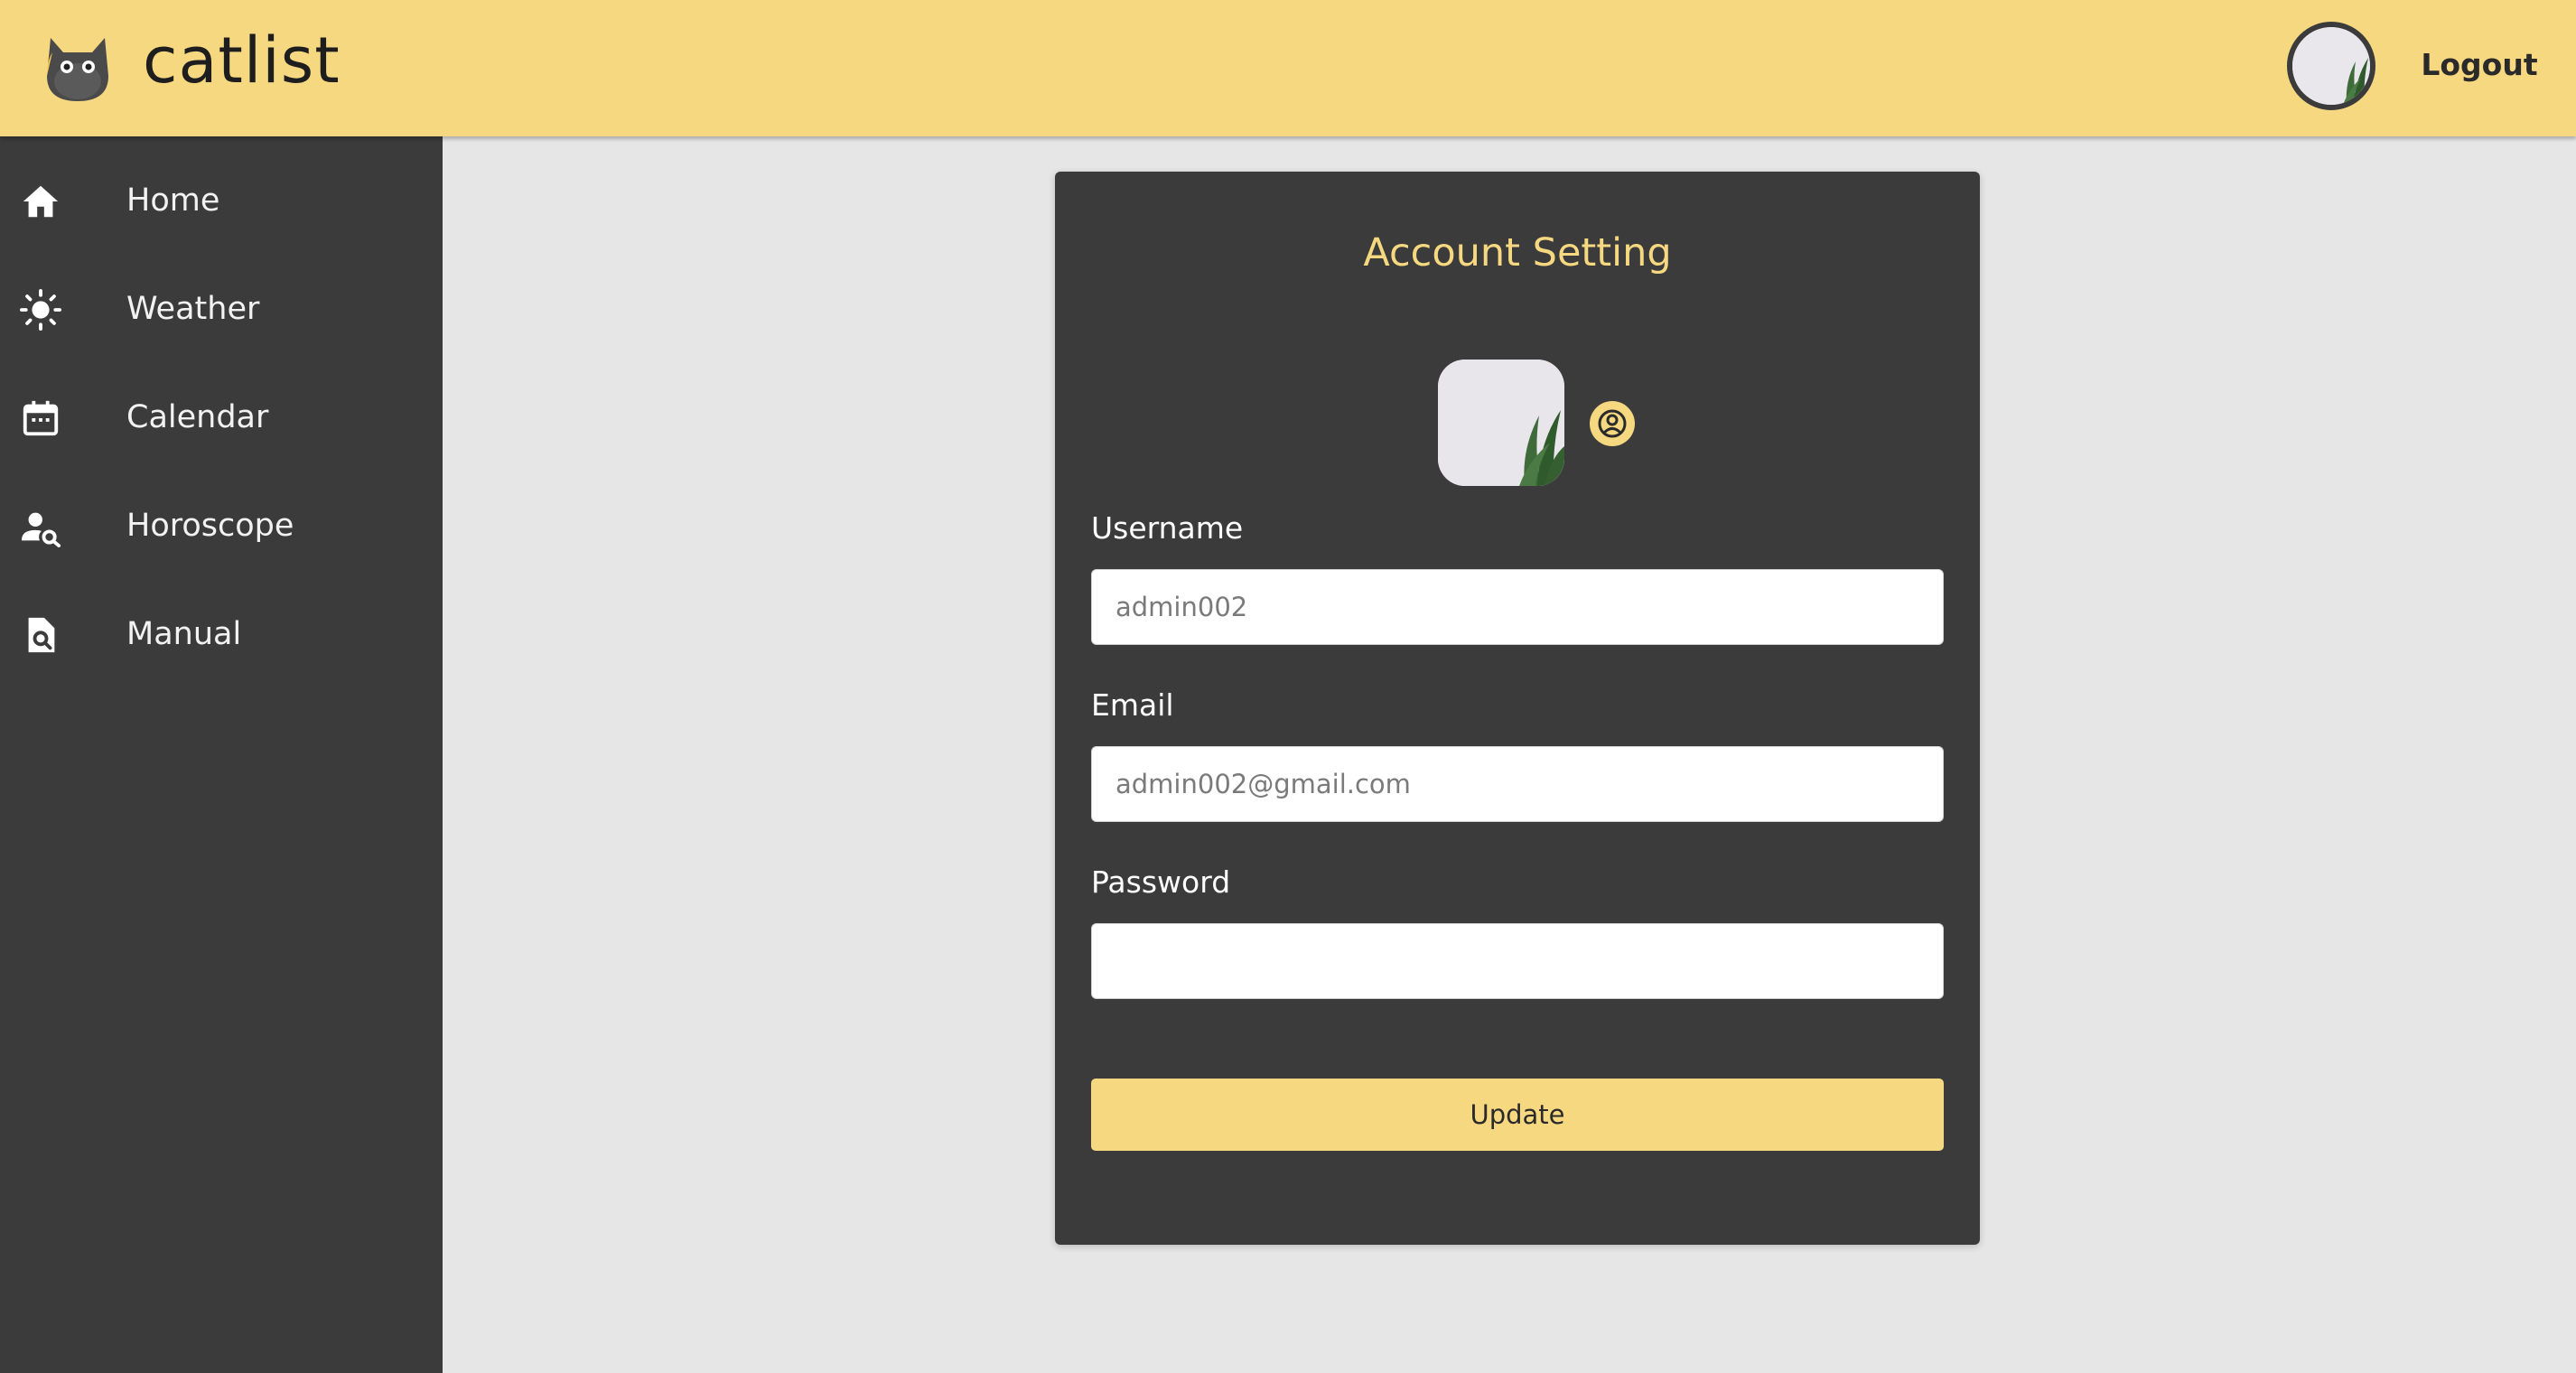  Describe the element at coordinates (1161, 882) in the screenshot. I see `password-label: Password` at that location.